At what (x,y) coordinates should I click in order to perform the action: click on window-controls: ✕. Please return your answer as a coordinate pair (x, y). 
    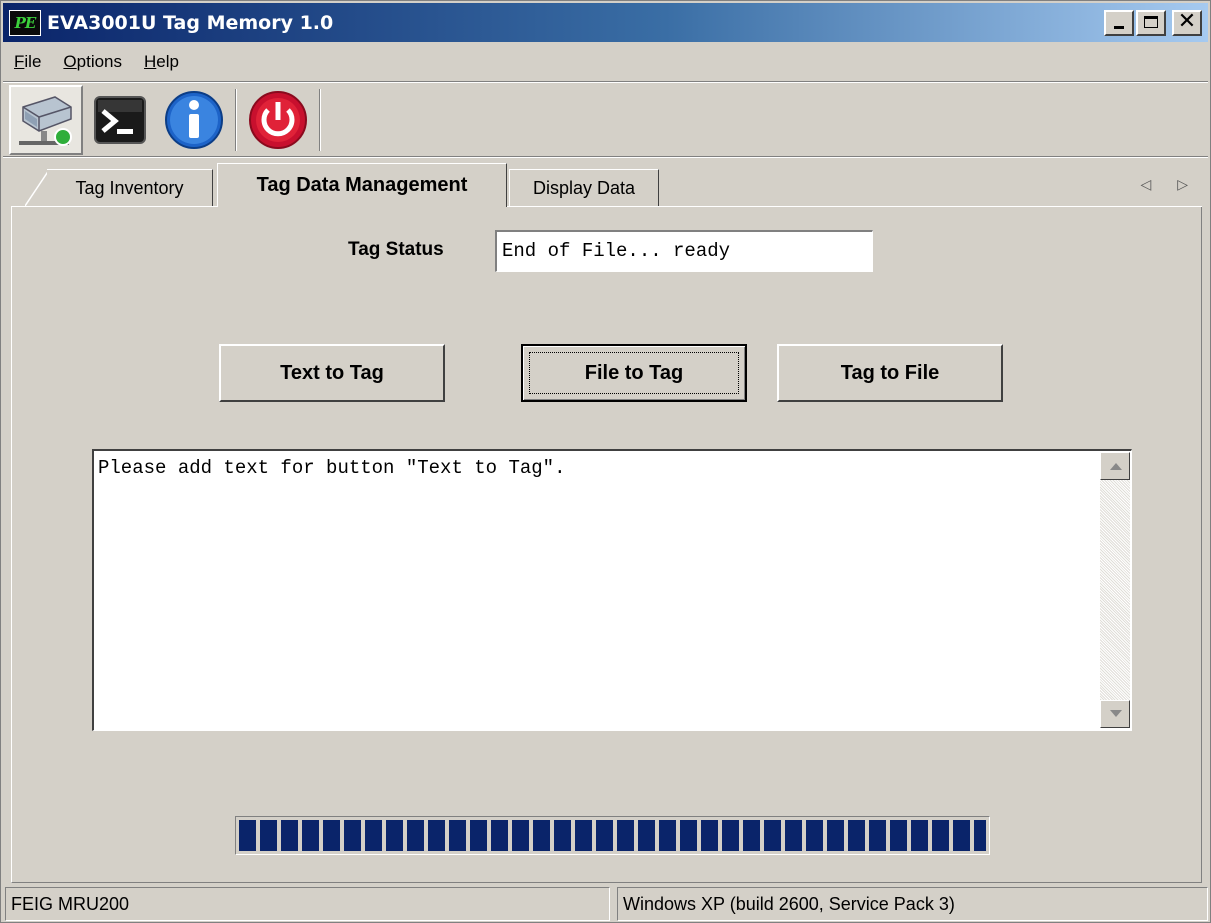
    Looking at the image, I should click on (1153, 22).